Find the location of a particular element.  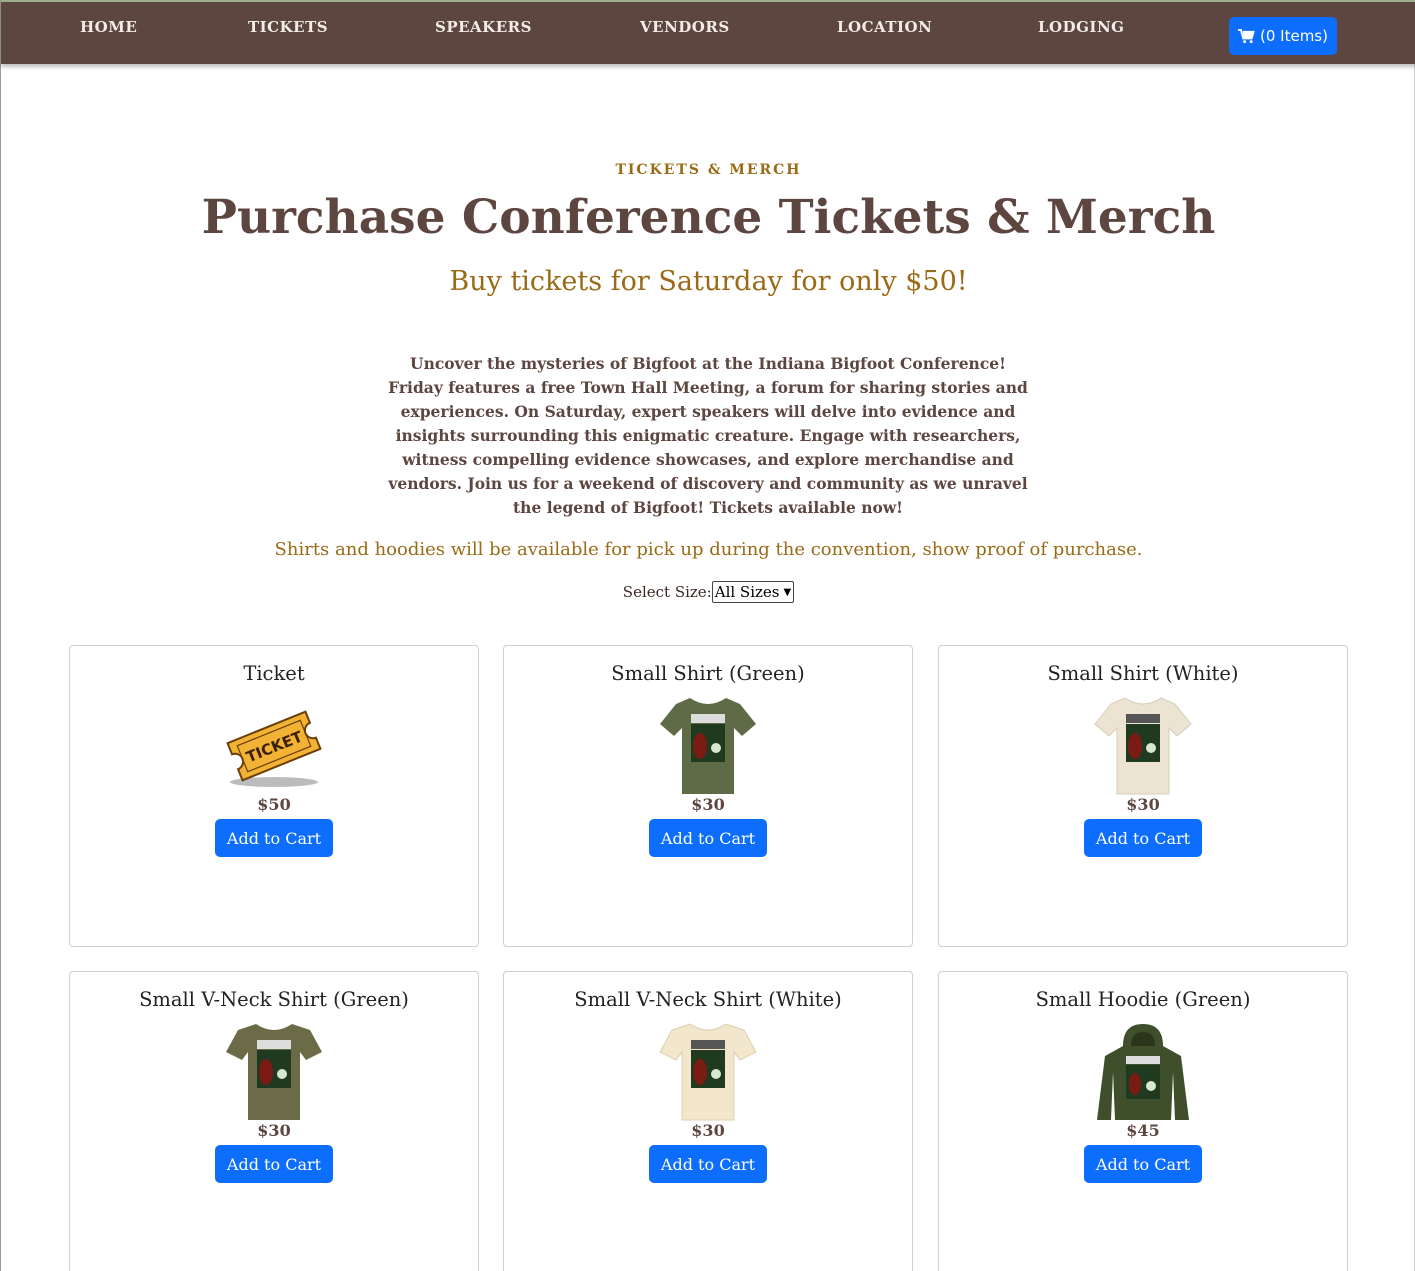

nav-vendors: VENDORS is located at coordinates (685, 27).